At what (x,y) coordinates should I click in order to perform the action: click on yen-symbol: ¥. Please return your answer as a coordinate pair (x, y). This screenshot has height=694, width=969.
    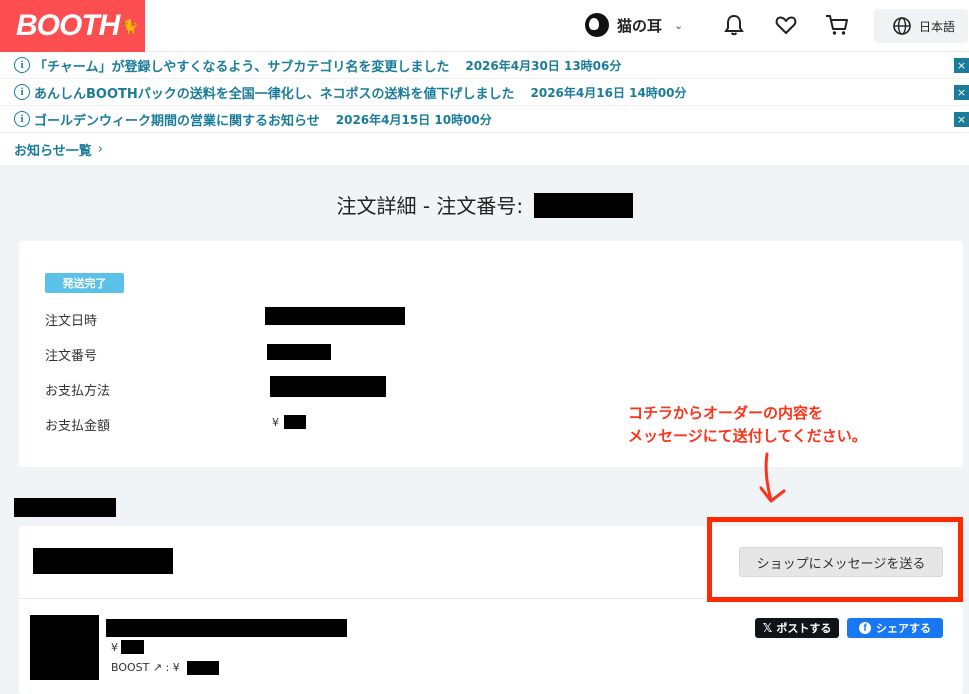
    Looking at the image, I should click on (275, 422).